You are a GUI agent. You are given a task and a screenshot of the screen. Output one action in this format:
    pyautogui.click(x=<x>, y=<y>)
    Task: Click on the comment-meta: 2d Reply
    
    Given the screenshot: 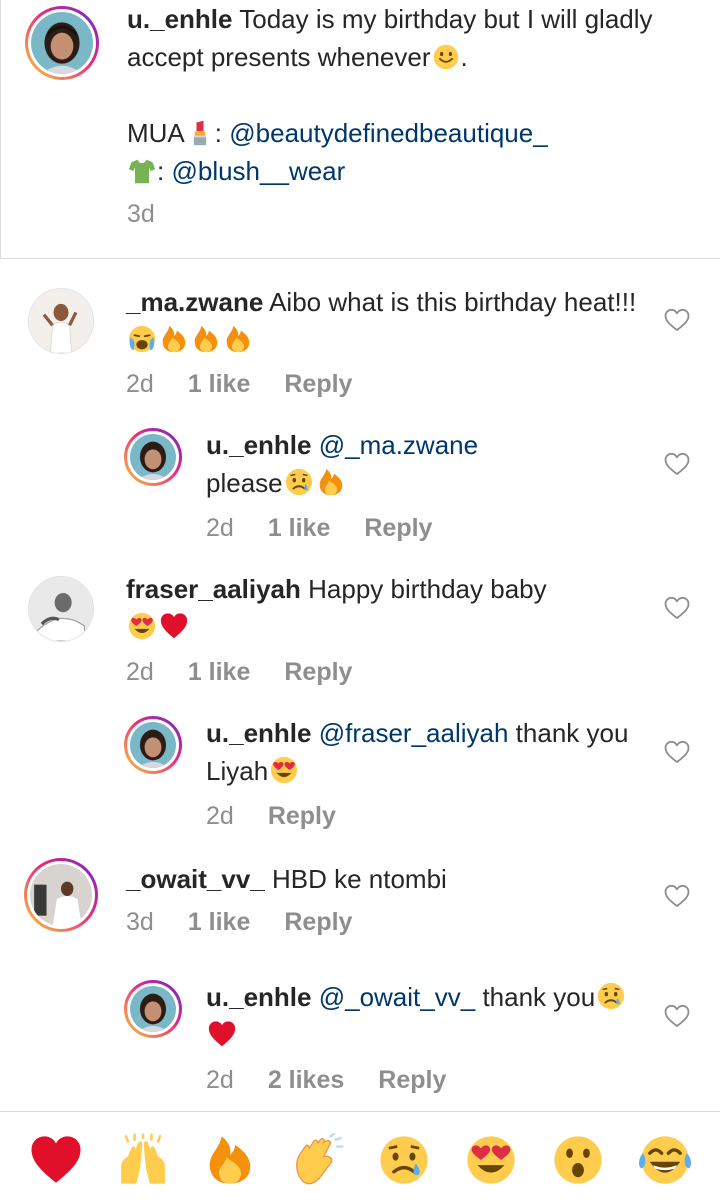 What is the action you would take?
    pyautogui.click(x=271, y=816)
    